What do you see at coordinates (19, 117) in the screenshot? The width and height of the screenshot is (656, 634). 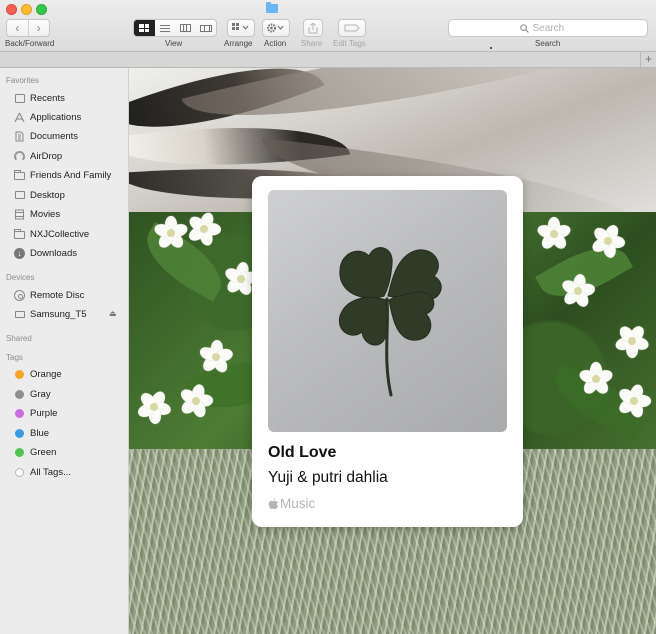 I see `applications-icon` at bounding box center [19, 117].